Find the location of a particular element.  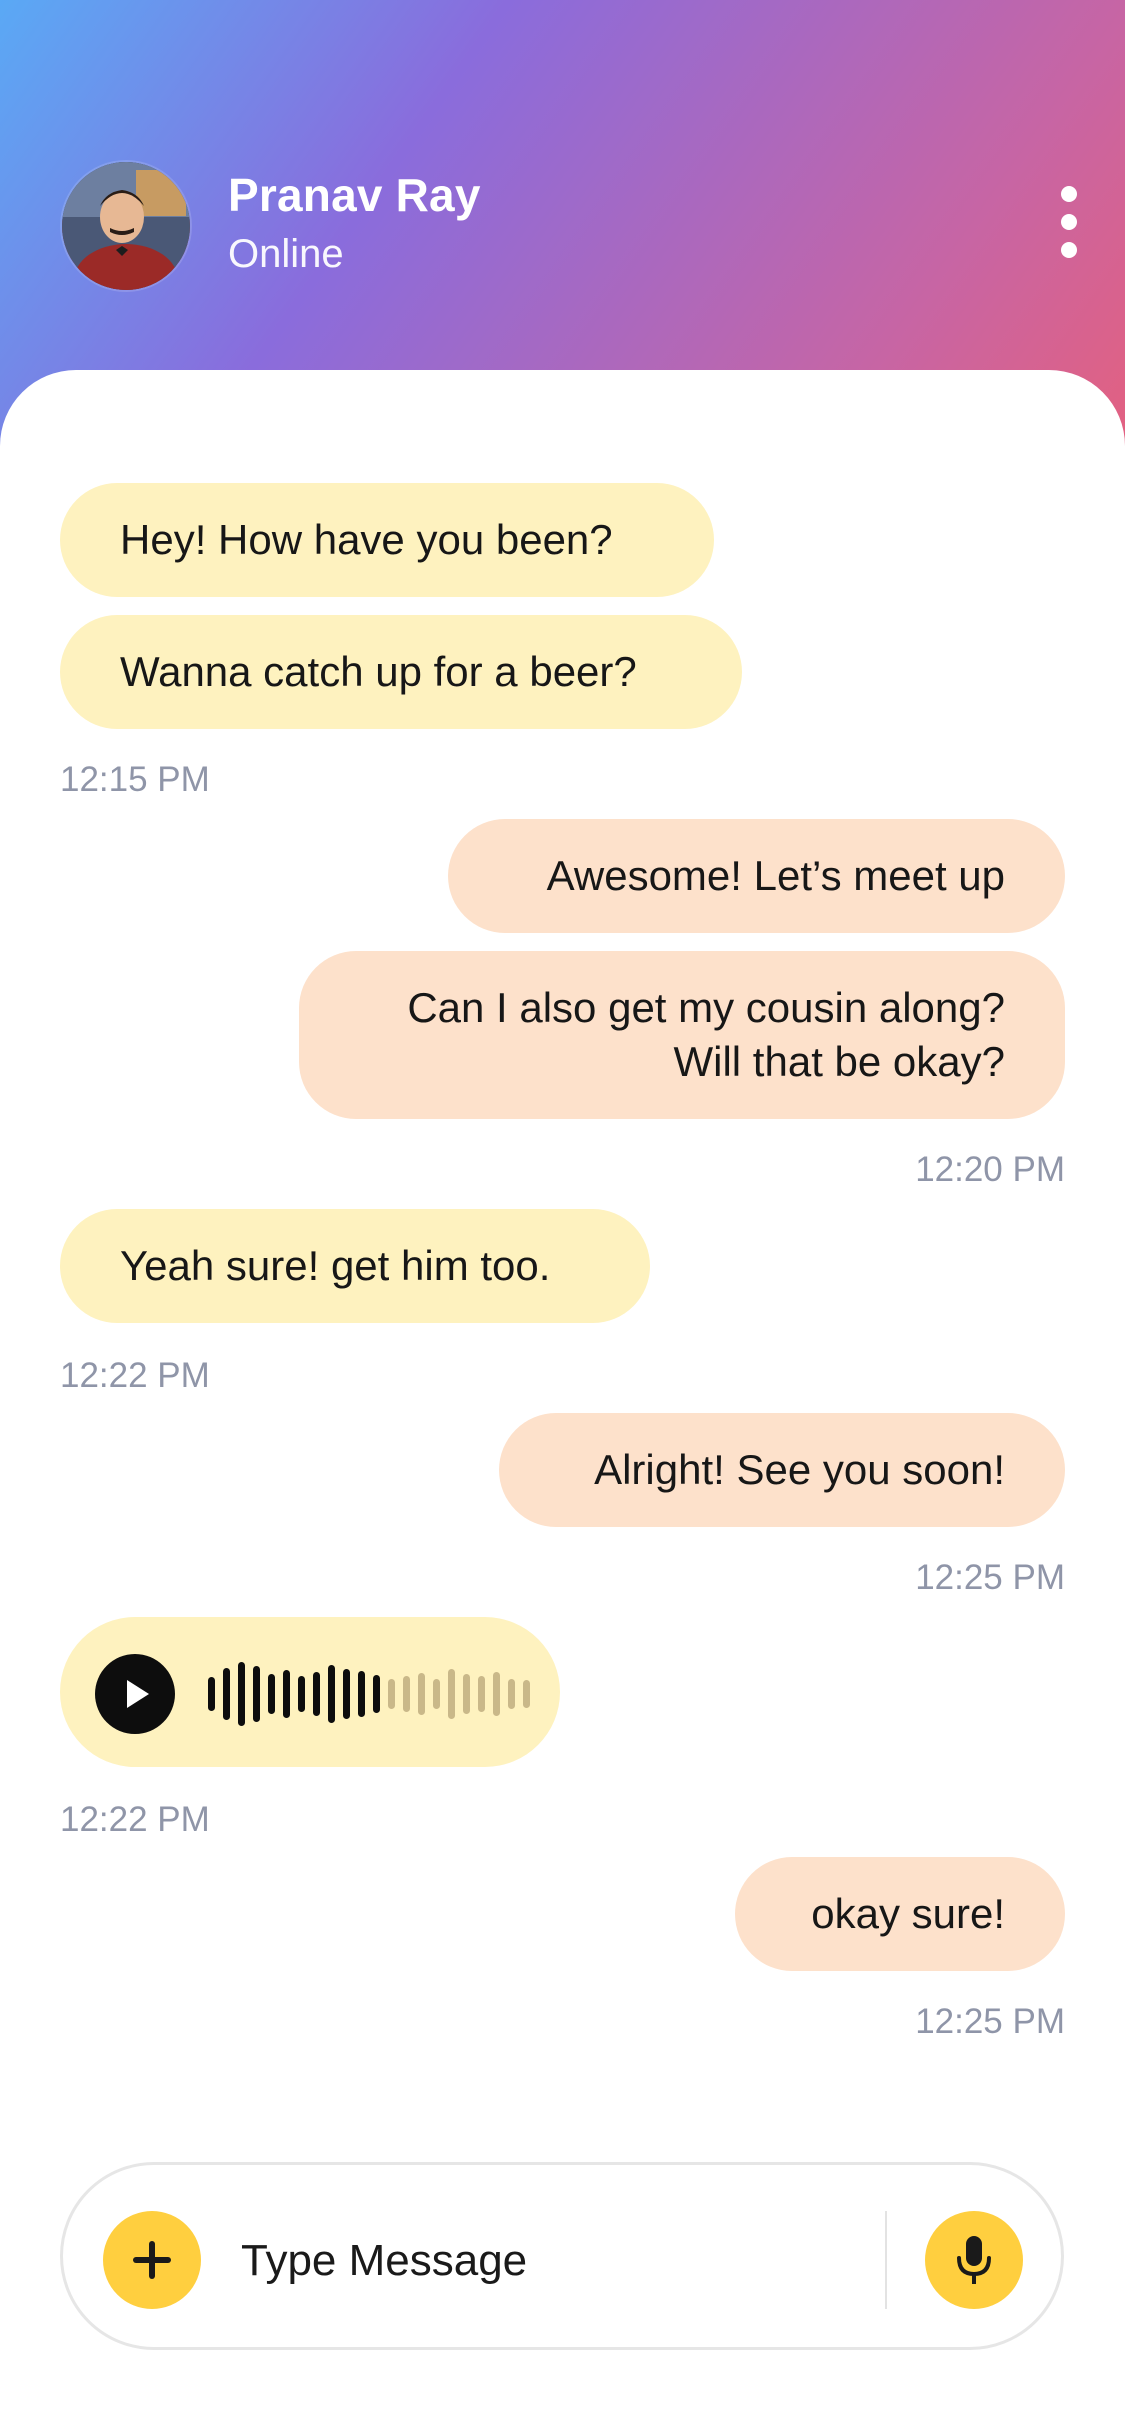

contact-name: Pranav Ray is located at coordinates (354, 195).